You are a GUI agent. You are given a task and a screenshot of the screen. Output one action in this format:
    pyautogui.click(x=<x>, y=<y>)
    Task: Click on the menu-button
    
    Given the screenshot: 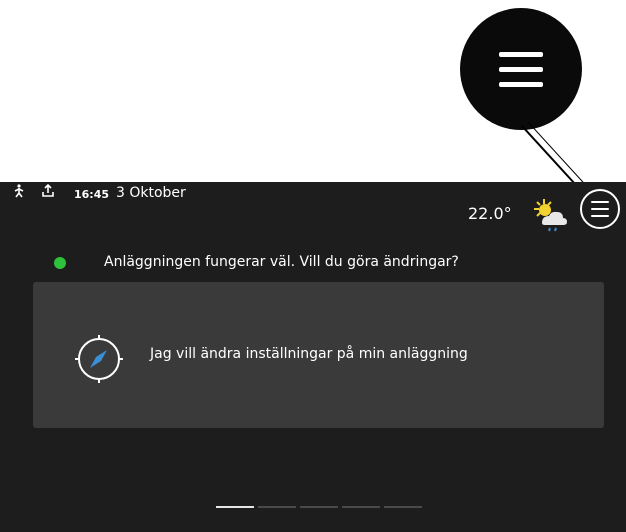 What is the action you would take?
    pyautogui.click(x=600, y=209)
    